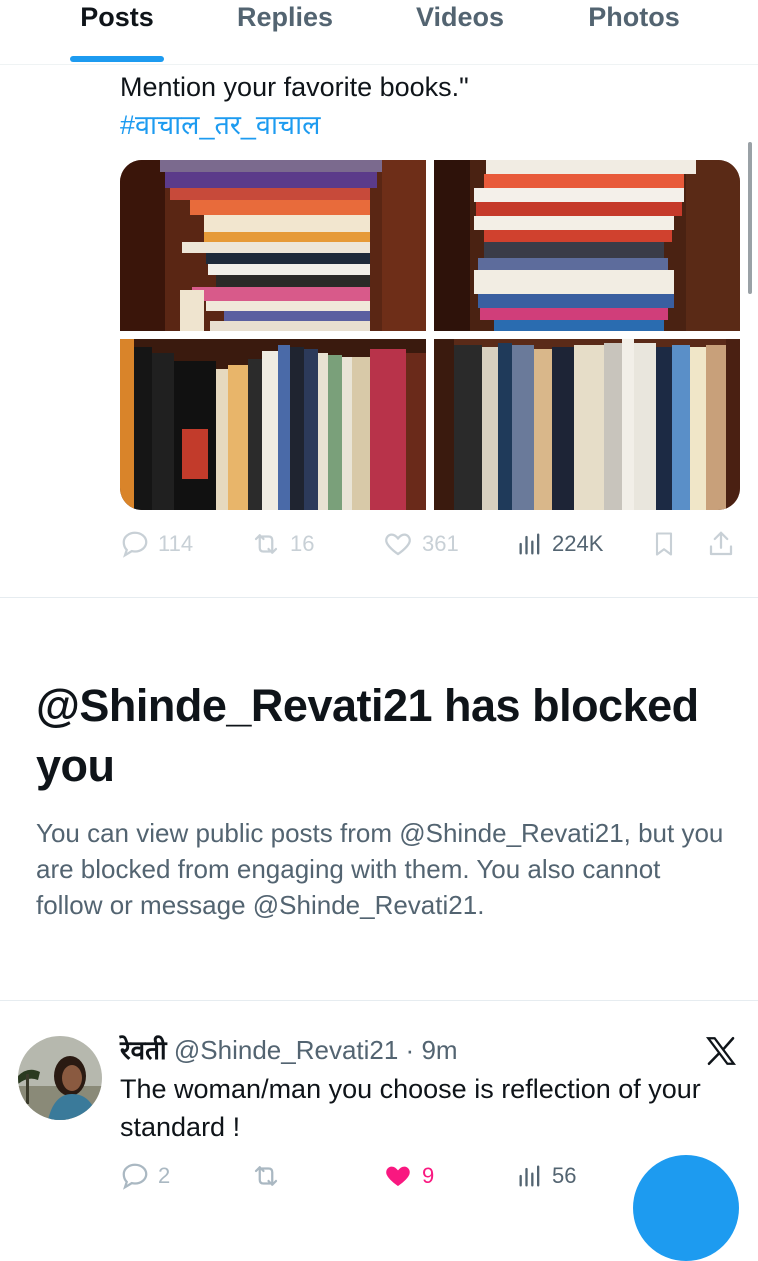 This screenshot has width=758, height=1261. Describe the element at coordinates (176, 543) in the screenshot. I see `reply-count: 114` at that location.